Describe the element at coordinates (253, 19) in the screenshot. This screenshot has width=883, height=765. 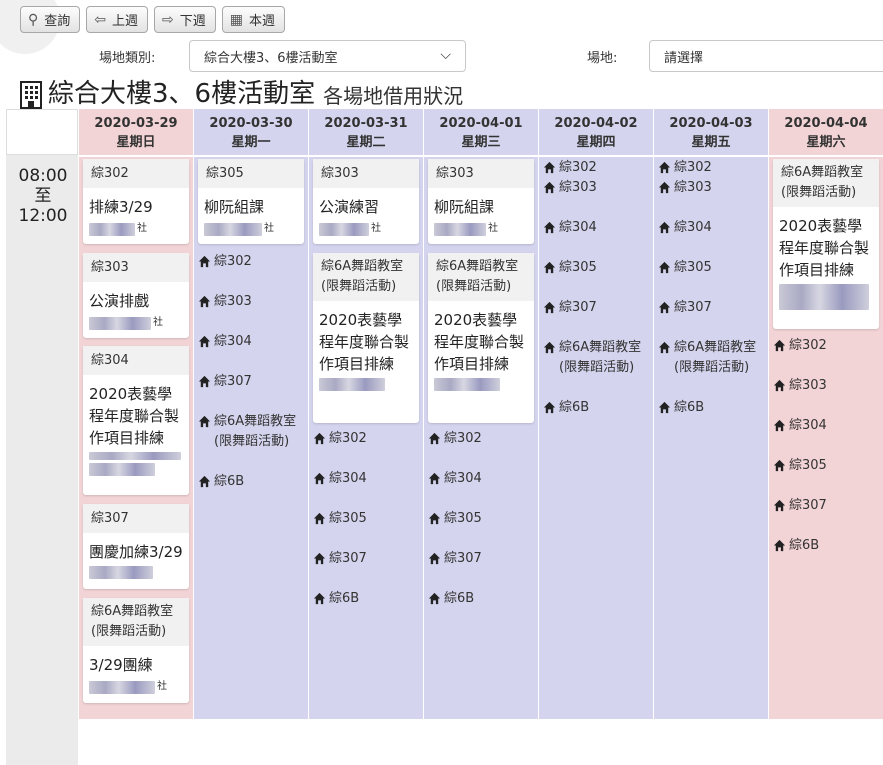
I see `this-week-button: ▦ 本週` at that location.